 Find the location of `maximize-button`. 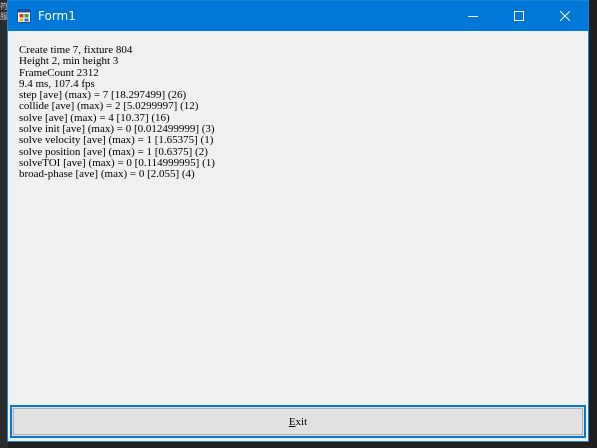

maximize-button is located at coordinates (519, 16).